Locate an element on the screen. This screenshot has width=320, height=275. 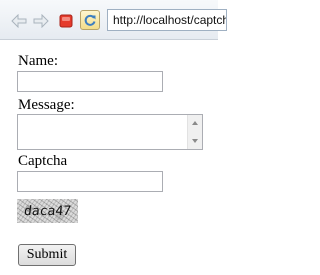
reload-icon is located at coordinates (90, 20).